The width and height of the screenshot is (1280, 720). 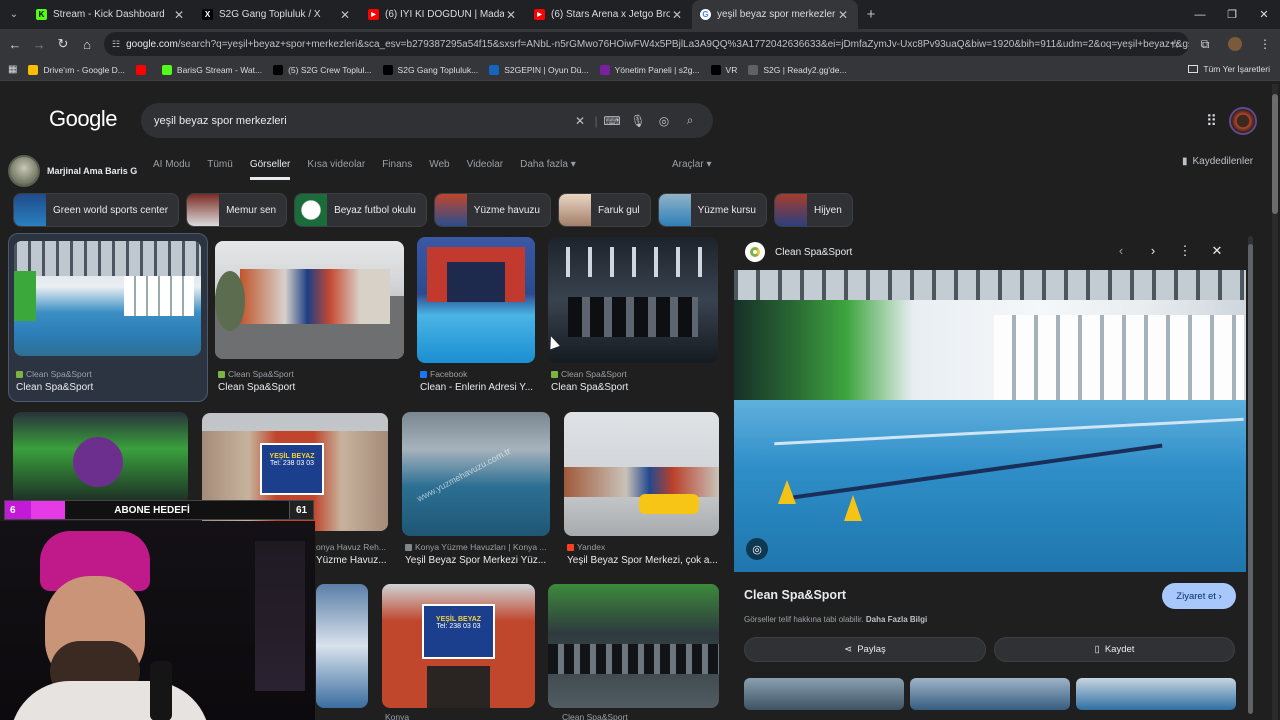 I want to click on microphone-icon: 🎙, so click(x=638, y=121).